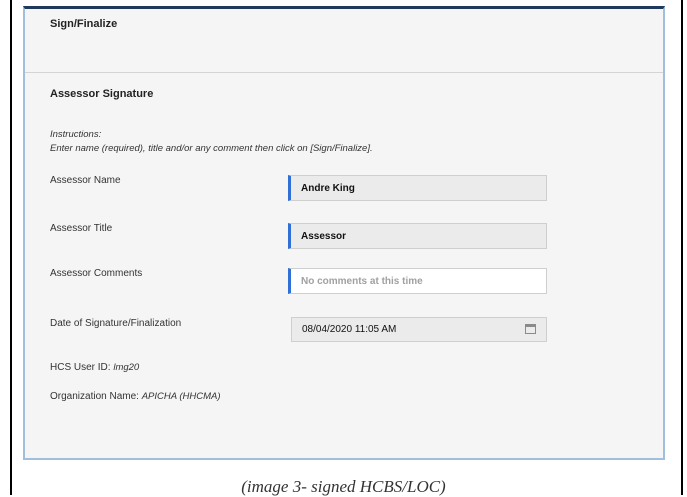  What do you see at coordinates (530, 329) in the screenshot?
I see `calendar-icon` at bounding box center [530, 329].